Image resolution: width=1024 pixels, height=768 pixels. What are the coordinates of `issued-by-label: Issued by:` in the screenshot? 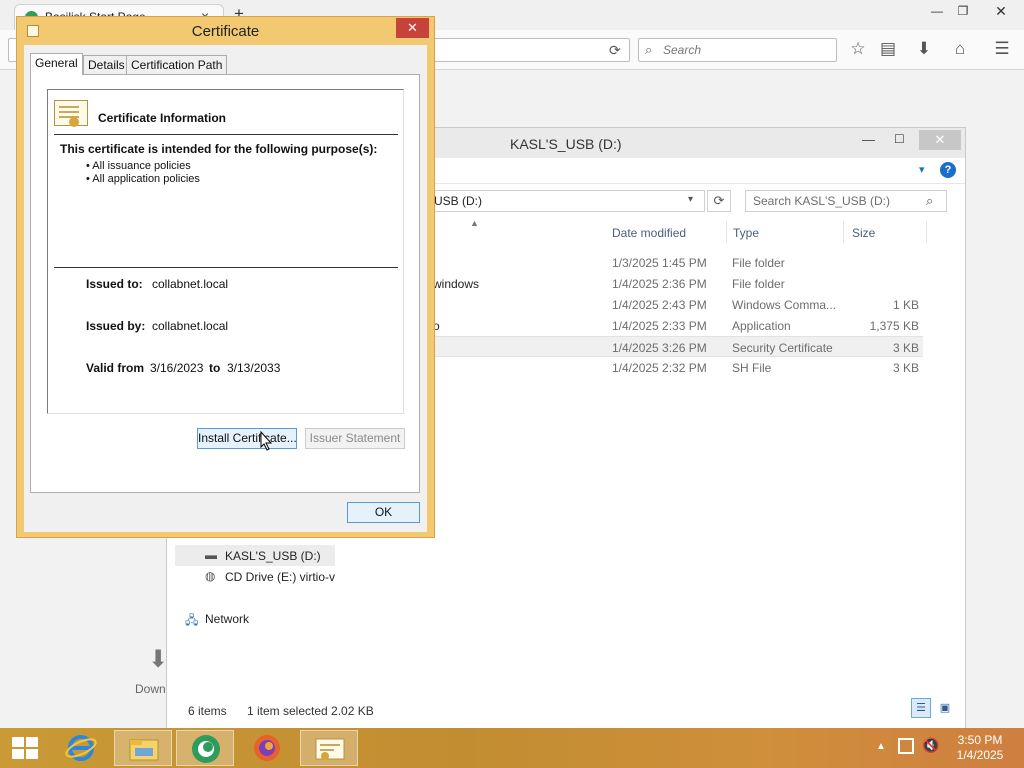 It's located at (116, 326).